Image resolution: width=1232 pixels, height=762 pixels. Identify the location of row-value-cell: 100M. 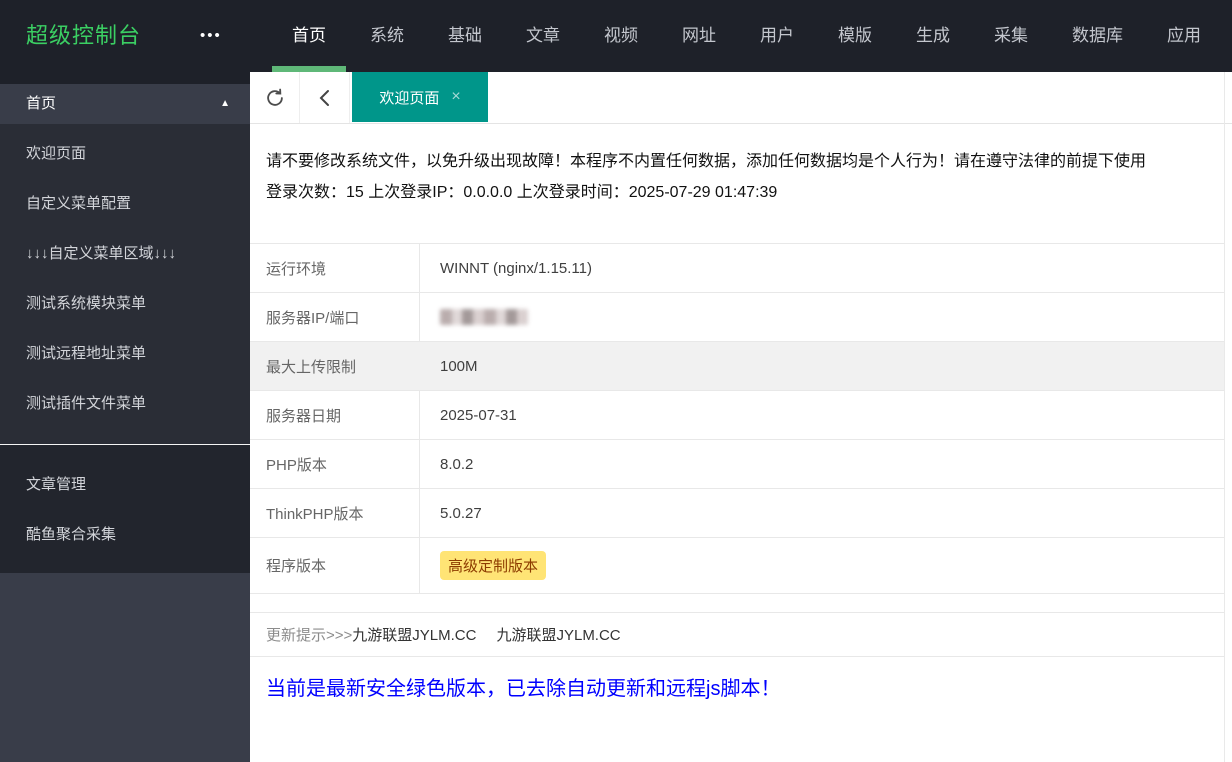
(822, 366).